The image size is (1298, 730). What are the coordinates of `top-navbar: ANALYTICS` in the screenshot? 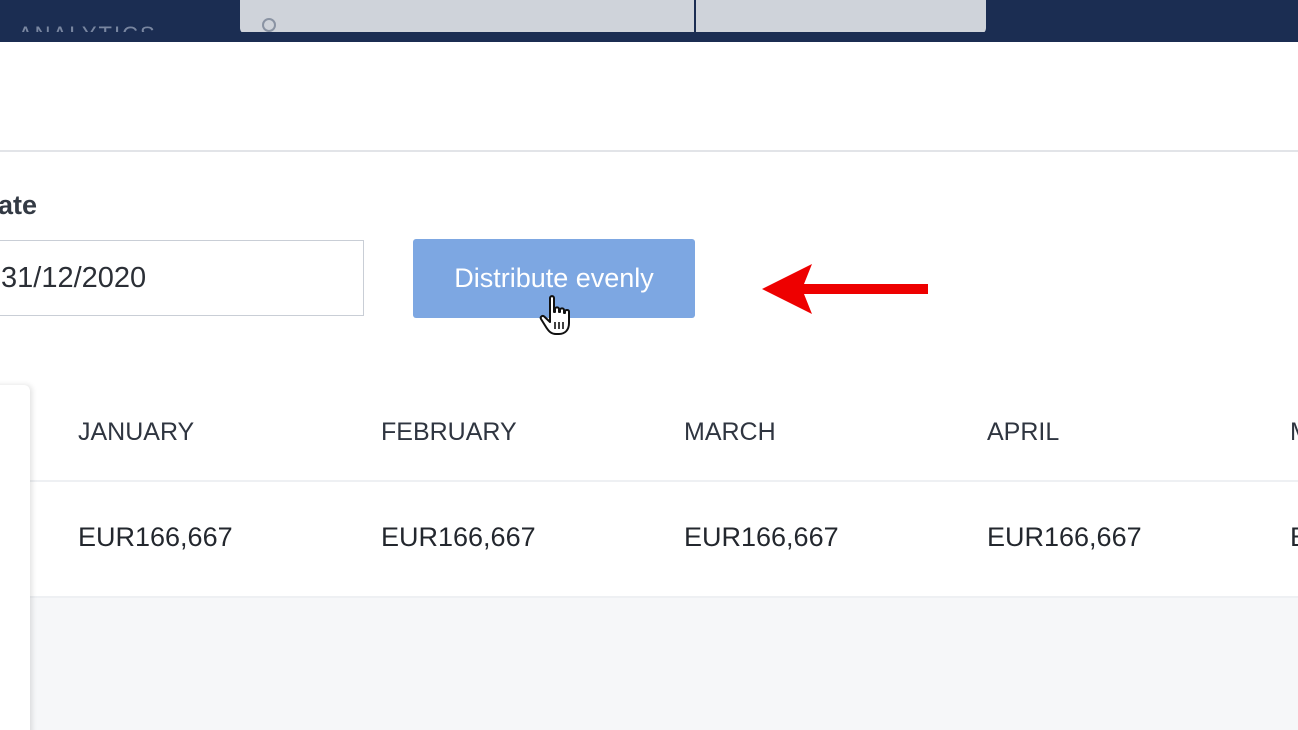 It's located at (649, 21).